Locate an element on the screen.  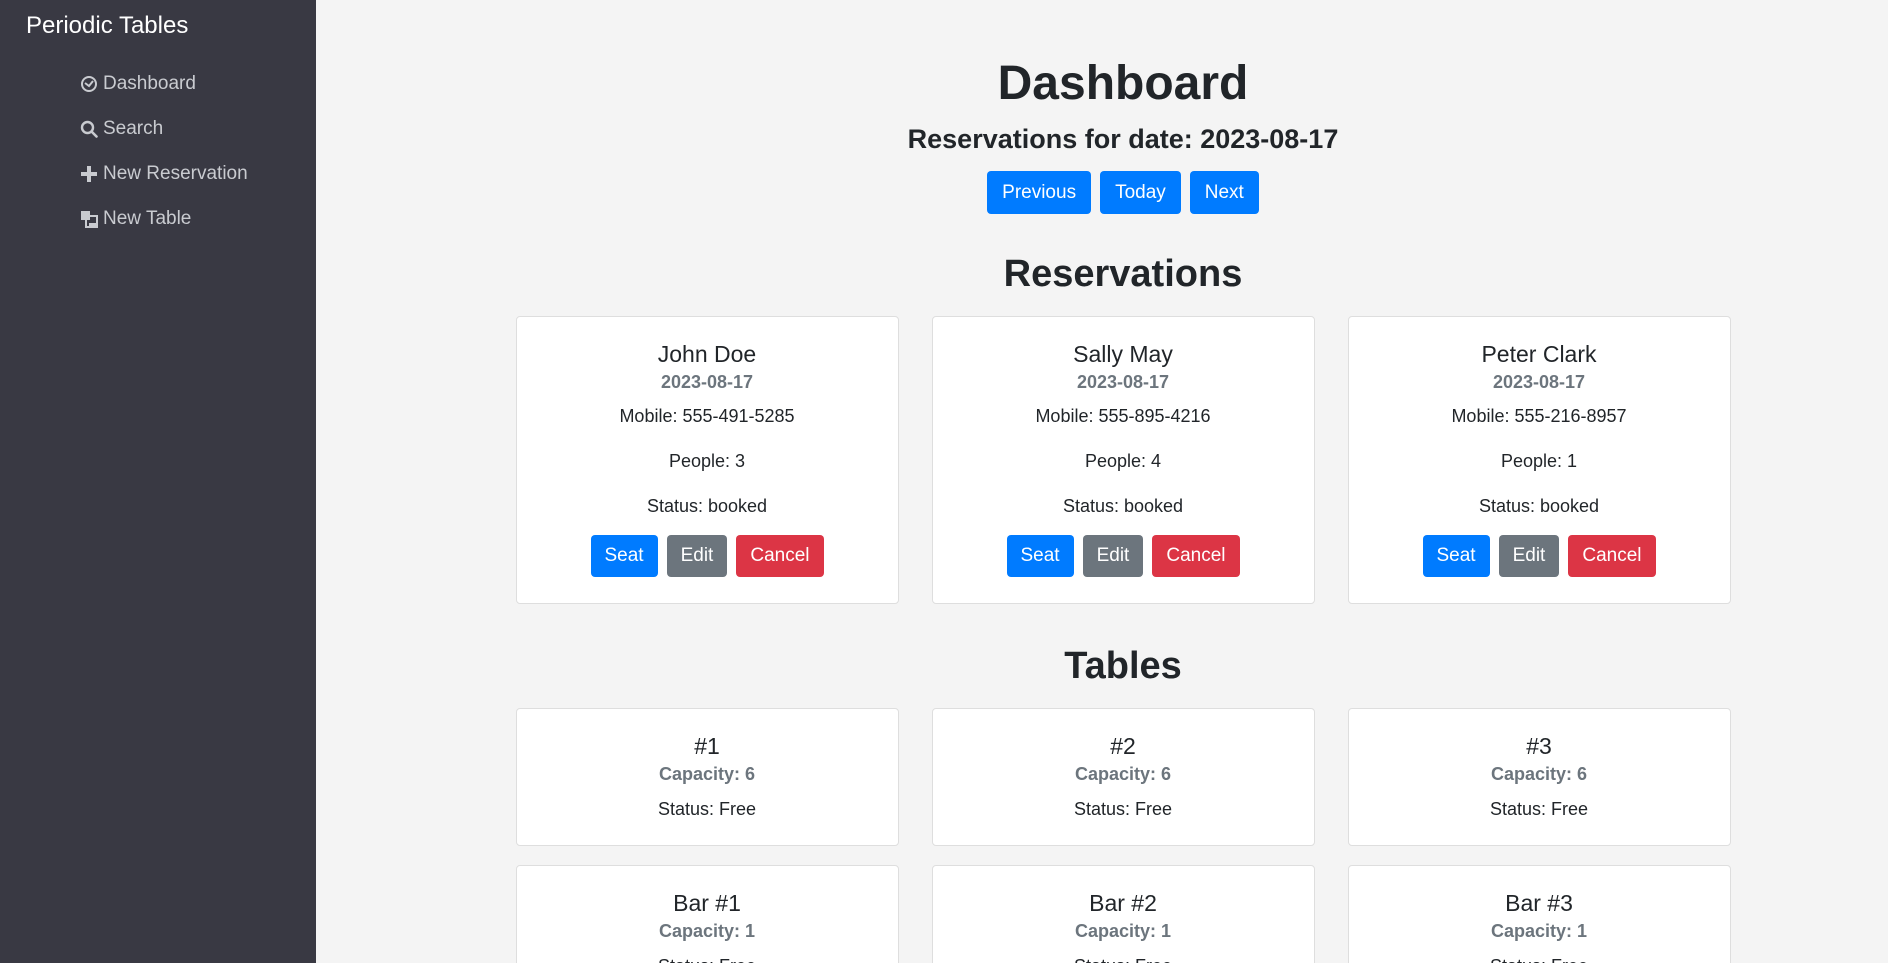
reservation-mobile: Mobile: 555-216-8957 is located at coordinates (1539, 416).